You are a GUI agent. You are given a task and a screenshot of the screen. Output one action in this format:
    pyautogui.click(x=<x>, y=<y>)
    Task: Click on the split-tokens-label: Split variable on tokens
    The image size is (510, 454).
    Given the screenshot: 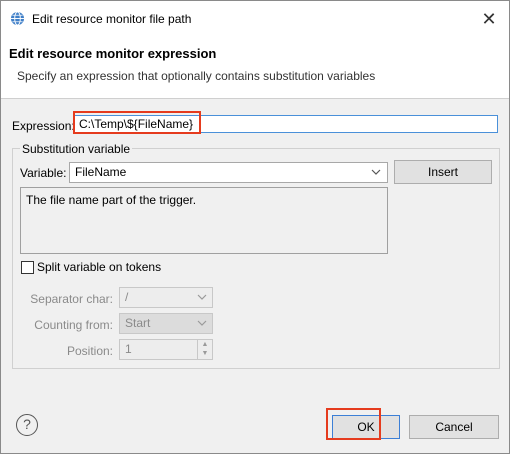 What is the action you would take?
    pyautogui.click(x=99, y=267)
    